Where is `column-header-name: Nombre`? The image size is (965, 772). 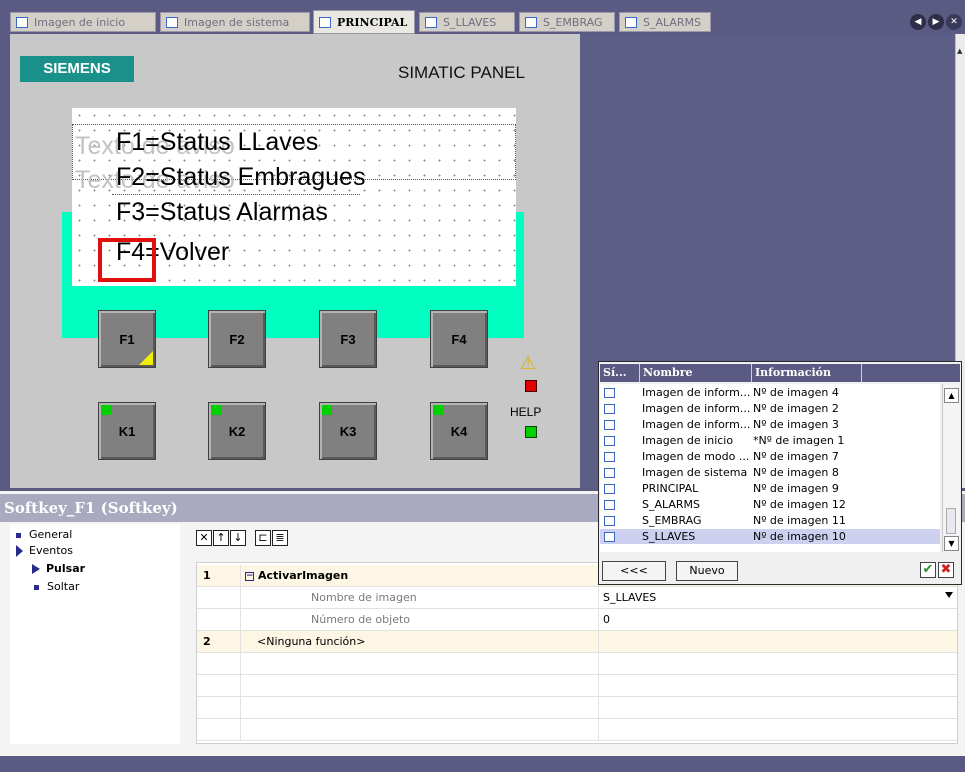
column-header-name: Nombre is located at coordinates (696, 373).